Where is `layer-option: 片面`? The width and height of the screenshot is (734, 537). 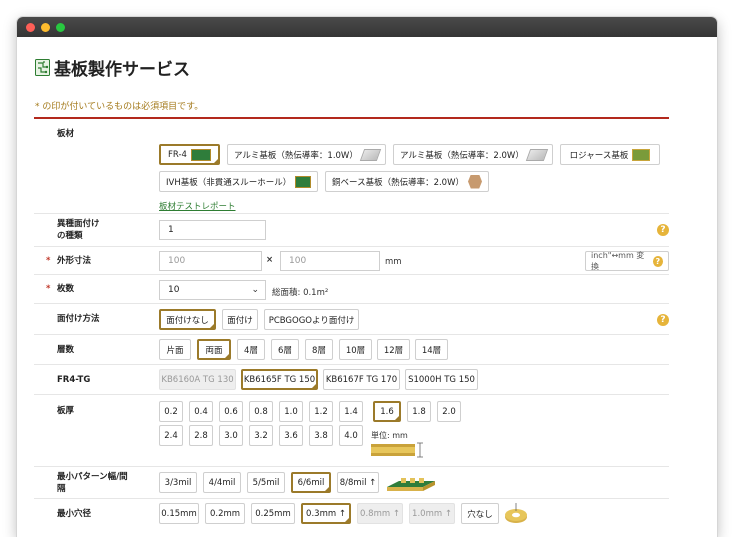 layer-option: 片面 is located at coordinates (175, 349).